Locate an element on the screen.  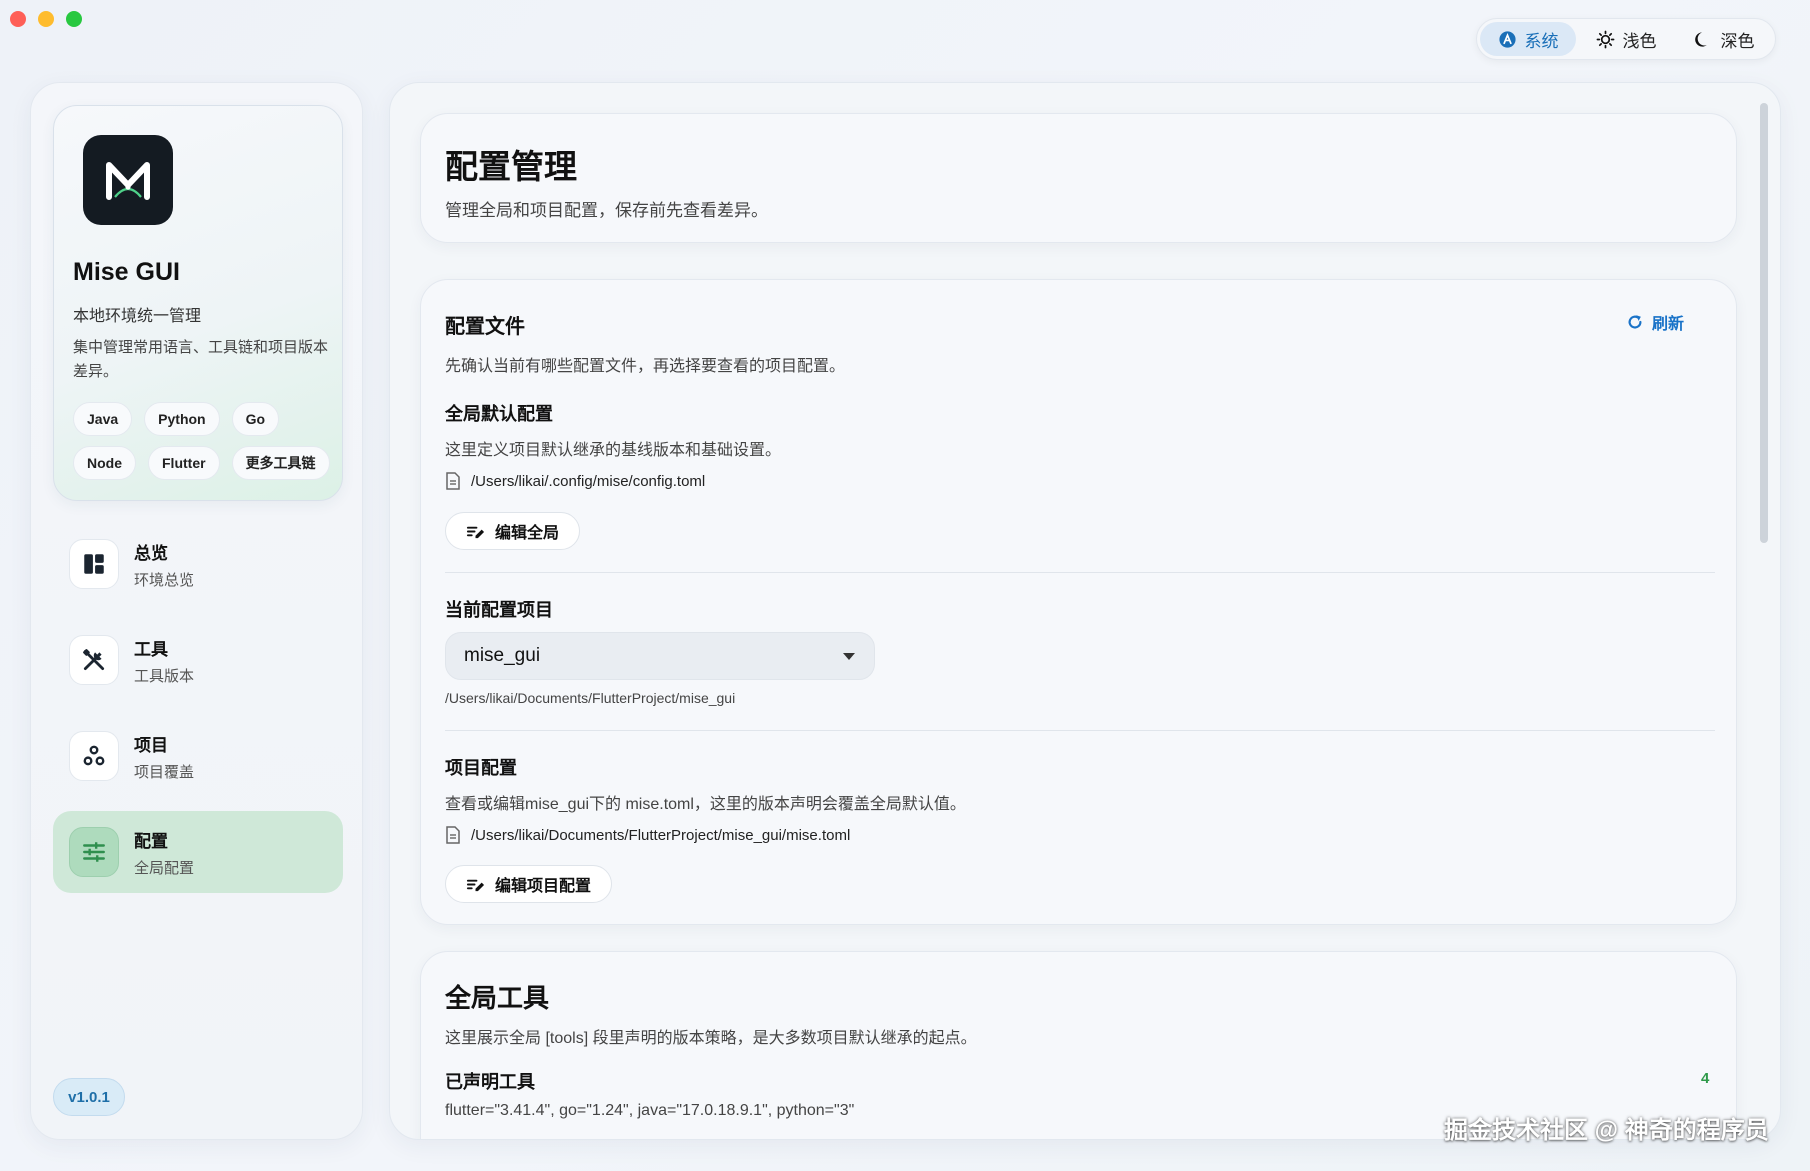
chip-python: Python is located at coordinates (182, 419).